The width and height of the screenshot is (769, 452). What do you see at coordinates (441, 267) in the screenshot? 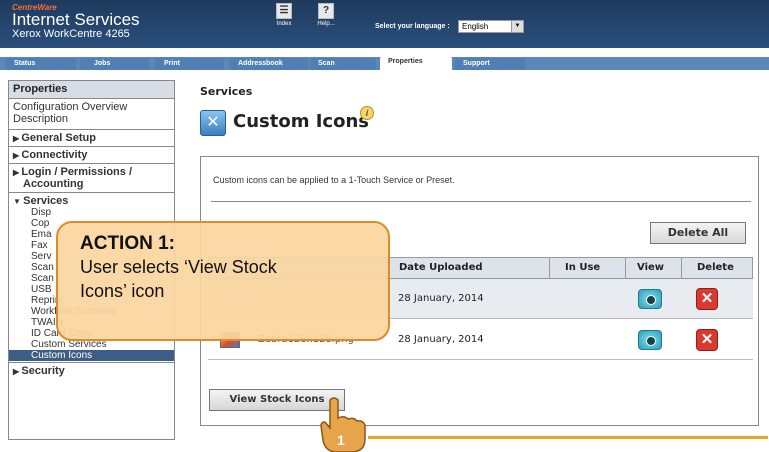
I see `column-date-uploaded: Date Uploaded` at bounding box center [441, 267].